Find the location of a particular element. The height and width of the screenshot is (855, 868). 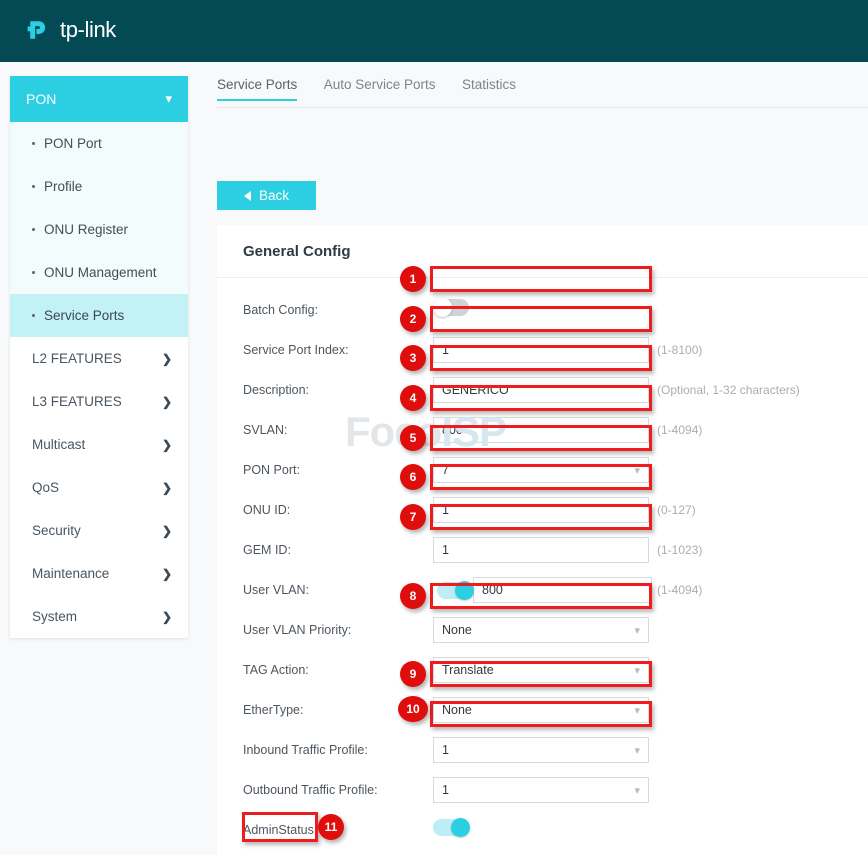

gem-id-input is located at coordinates (541, 550).